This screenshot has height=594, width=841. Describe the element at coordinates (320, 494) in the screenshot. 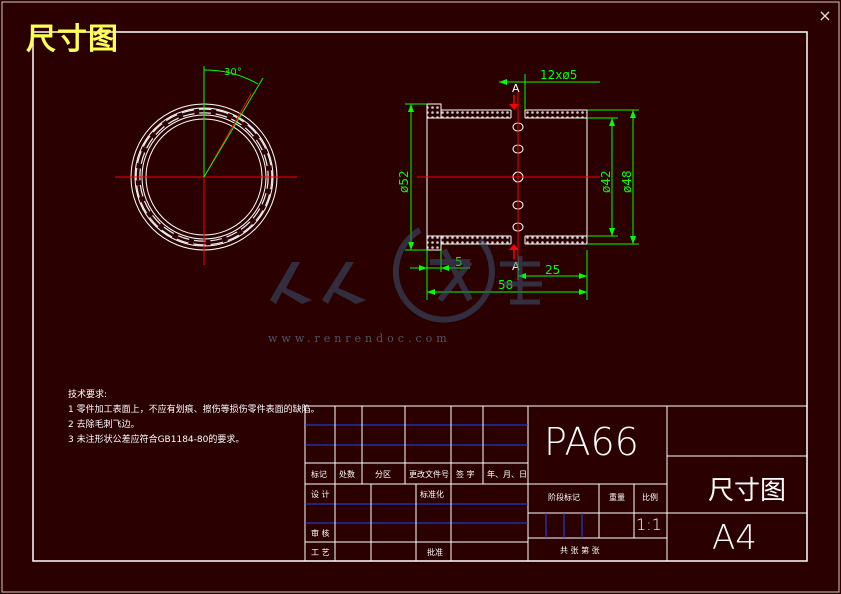

I see `row-design: 设 计` at that location.